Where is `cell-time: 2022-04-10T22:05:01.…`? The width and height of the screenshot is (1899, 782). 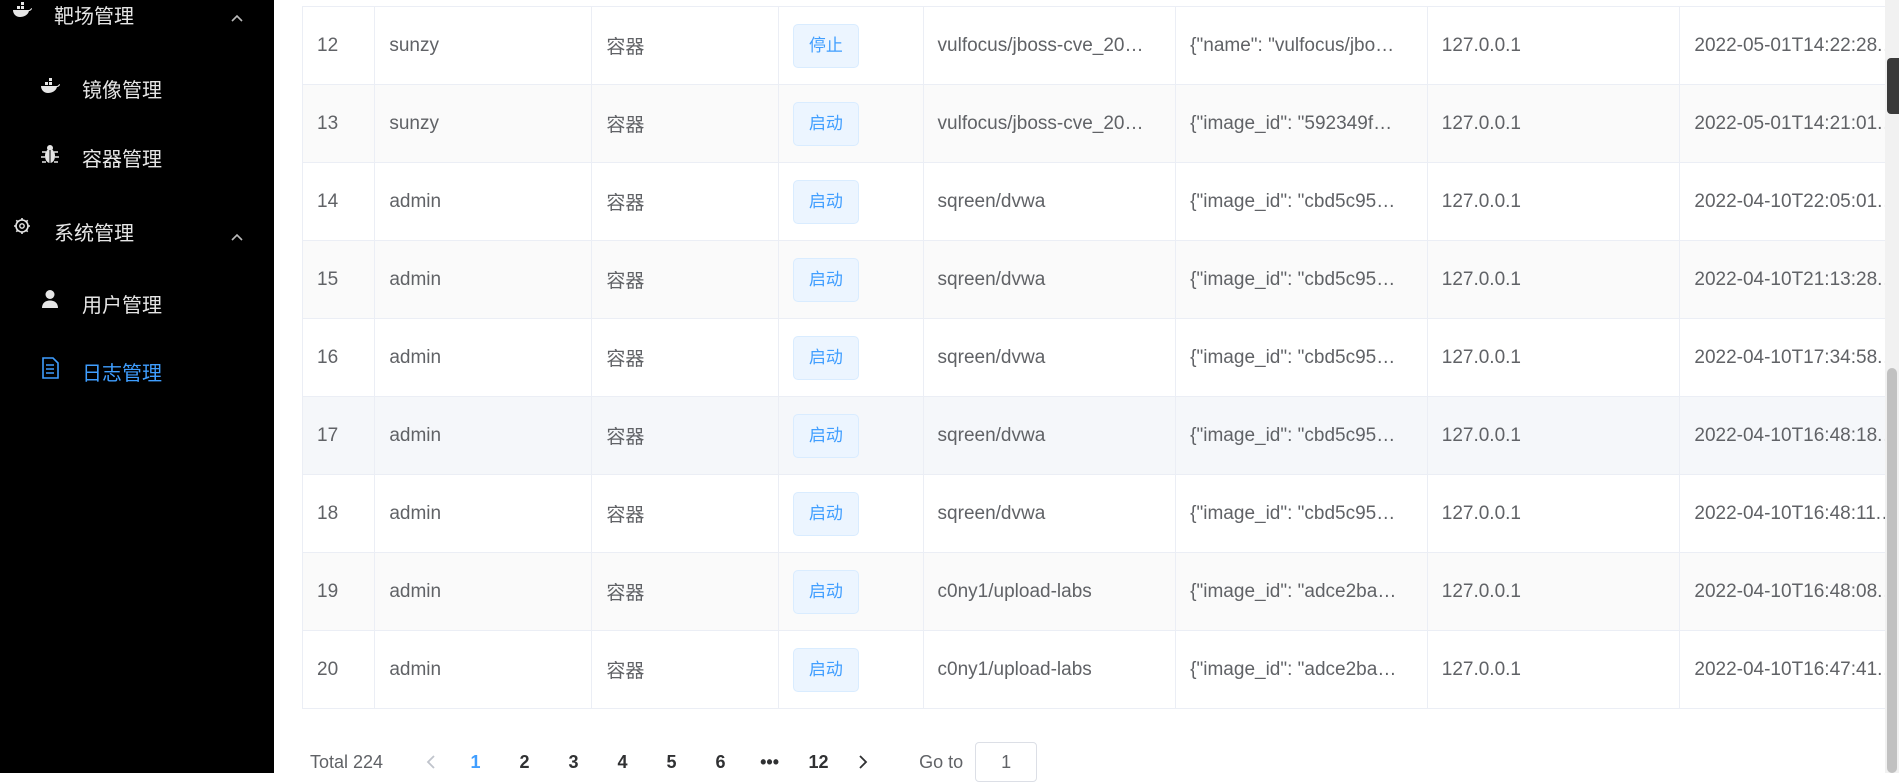 cell-time: 2022-04-10T22:05:01.… is located at coordinates (1789, 202).